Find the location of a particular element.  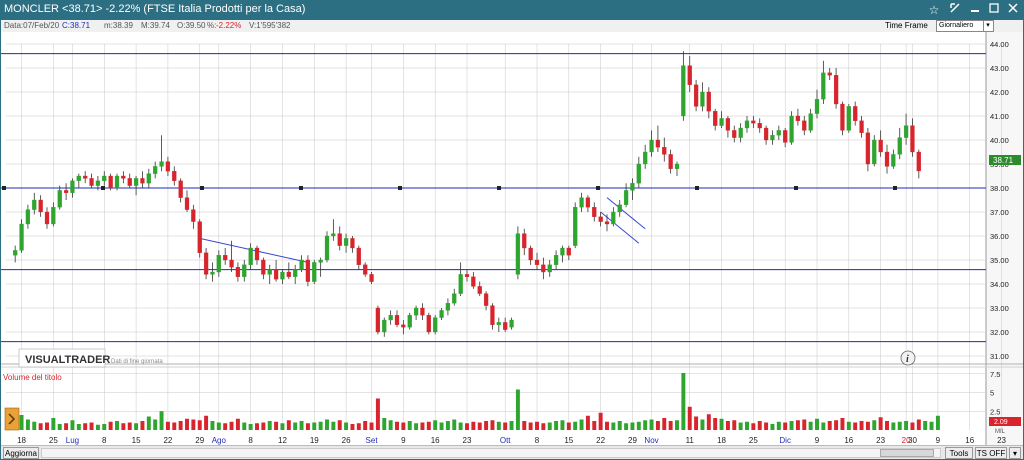

side-panel-toggle is located at coordinates (12, 419).